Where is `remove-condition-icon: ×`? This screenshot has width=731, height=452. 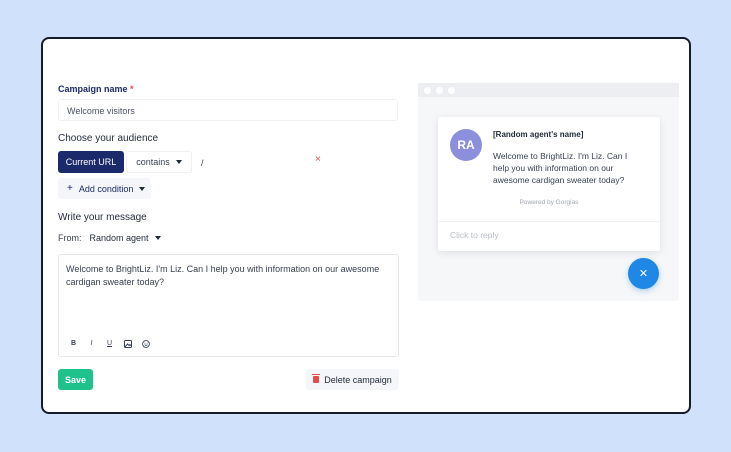
remove-condition-icon: × is located at coordinates (318, 159).